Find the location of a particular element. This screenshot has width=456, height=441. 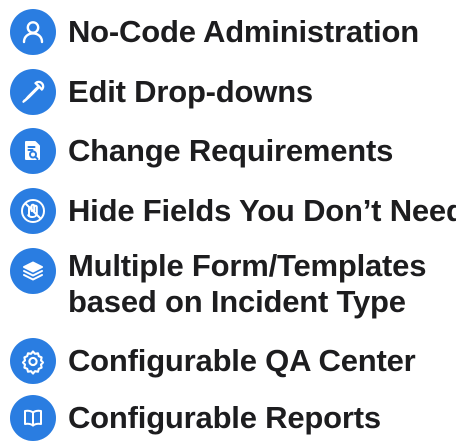

feature-label: Edit Drop-downs is located at coordinates (190, 91).